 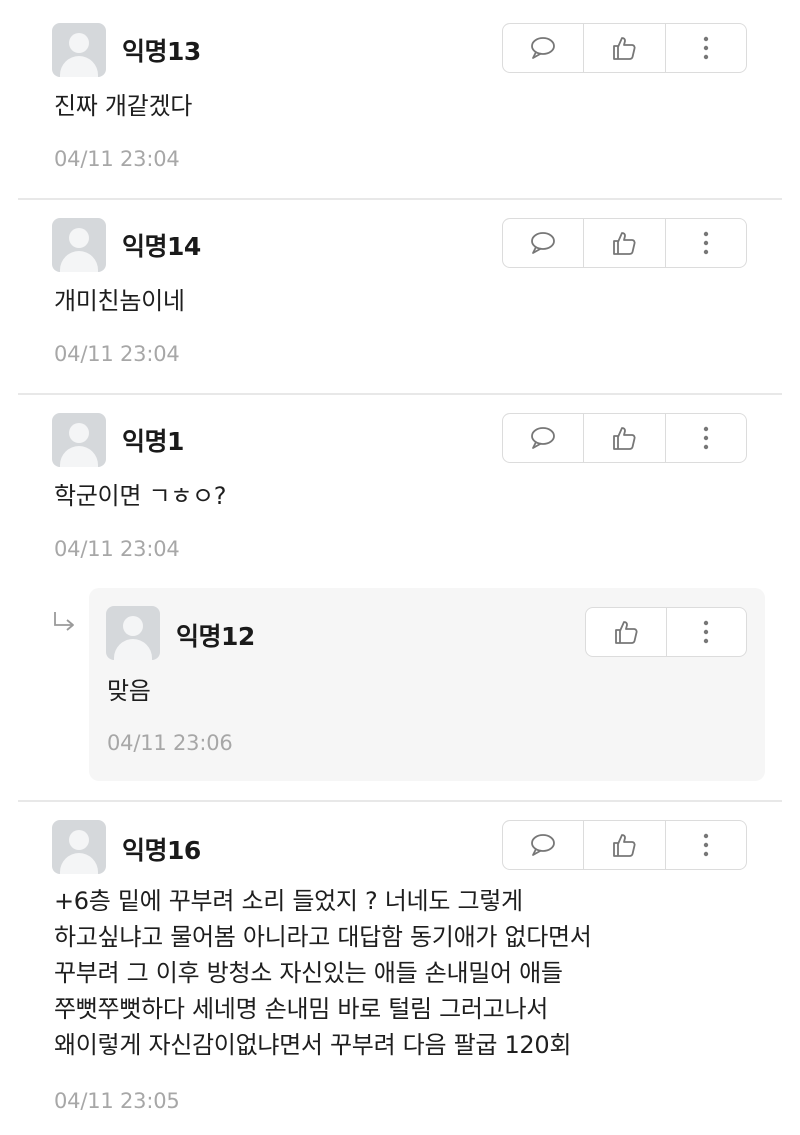 I want to click on comment-timestamp: 04/11 23:05, so click(x=117, y=1101).